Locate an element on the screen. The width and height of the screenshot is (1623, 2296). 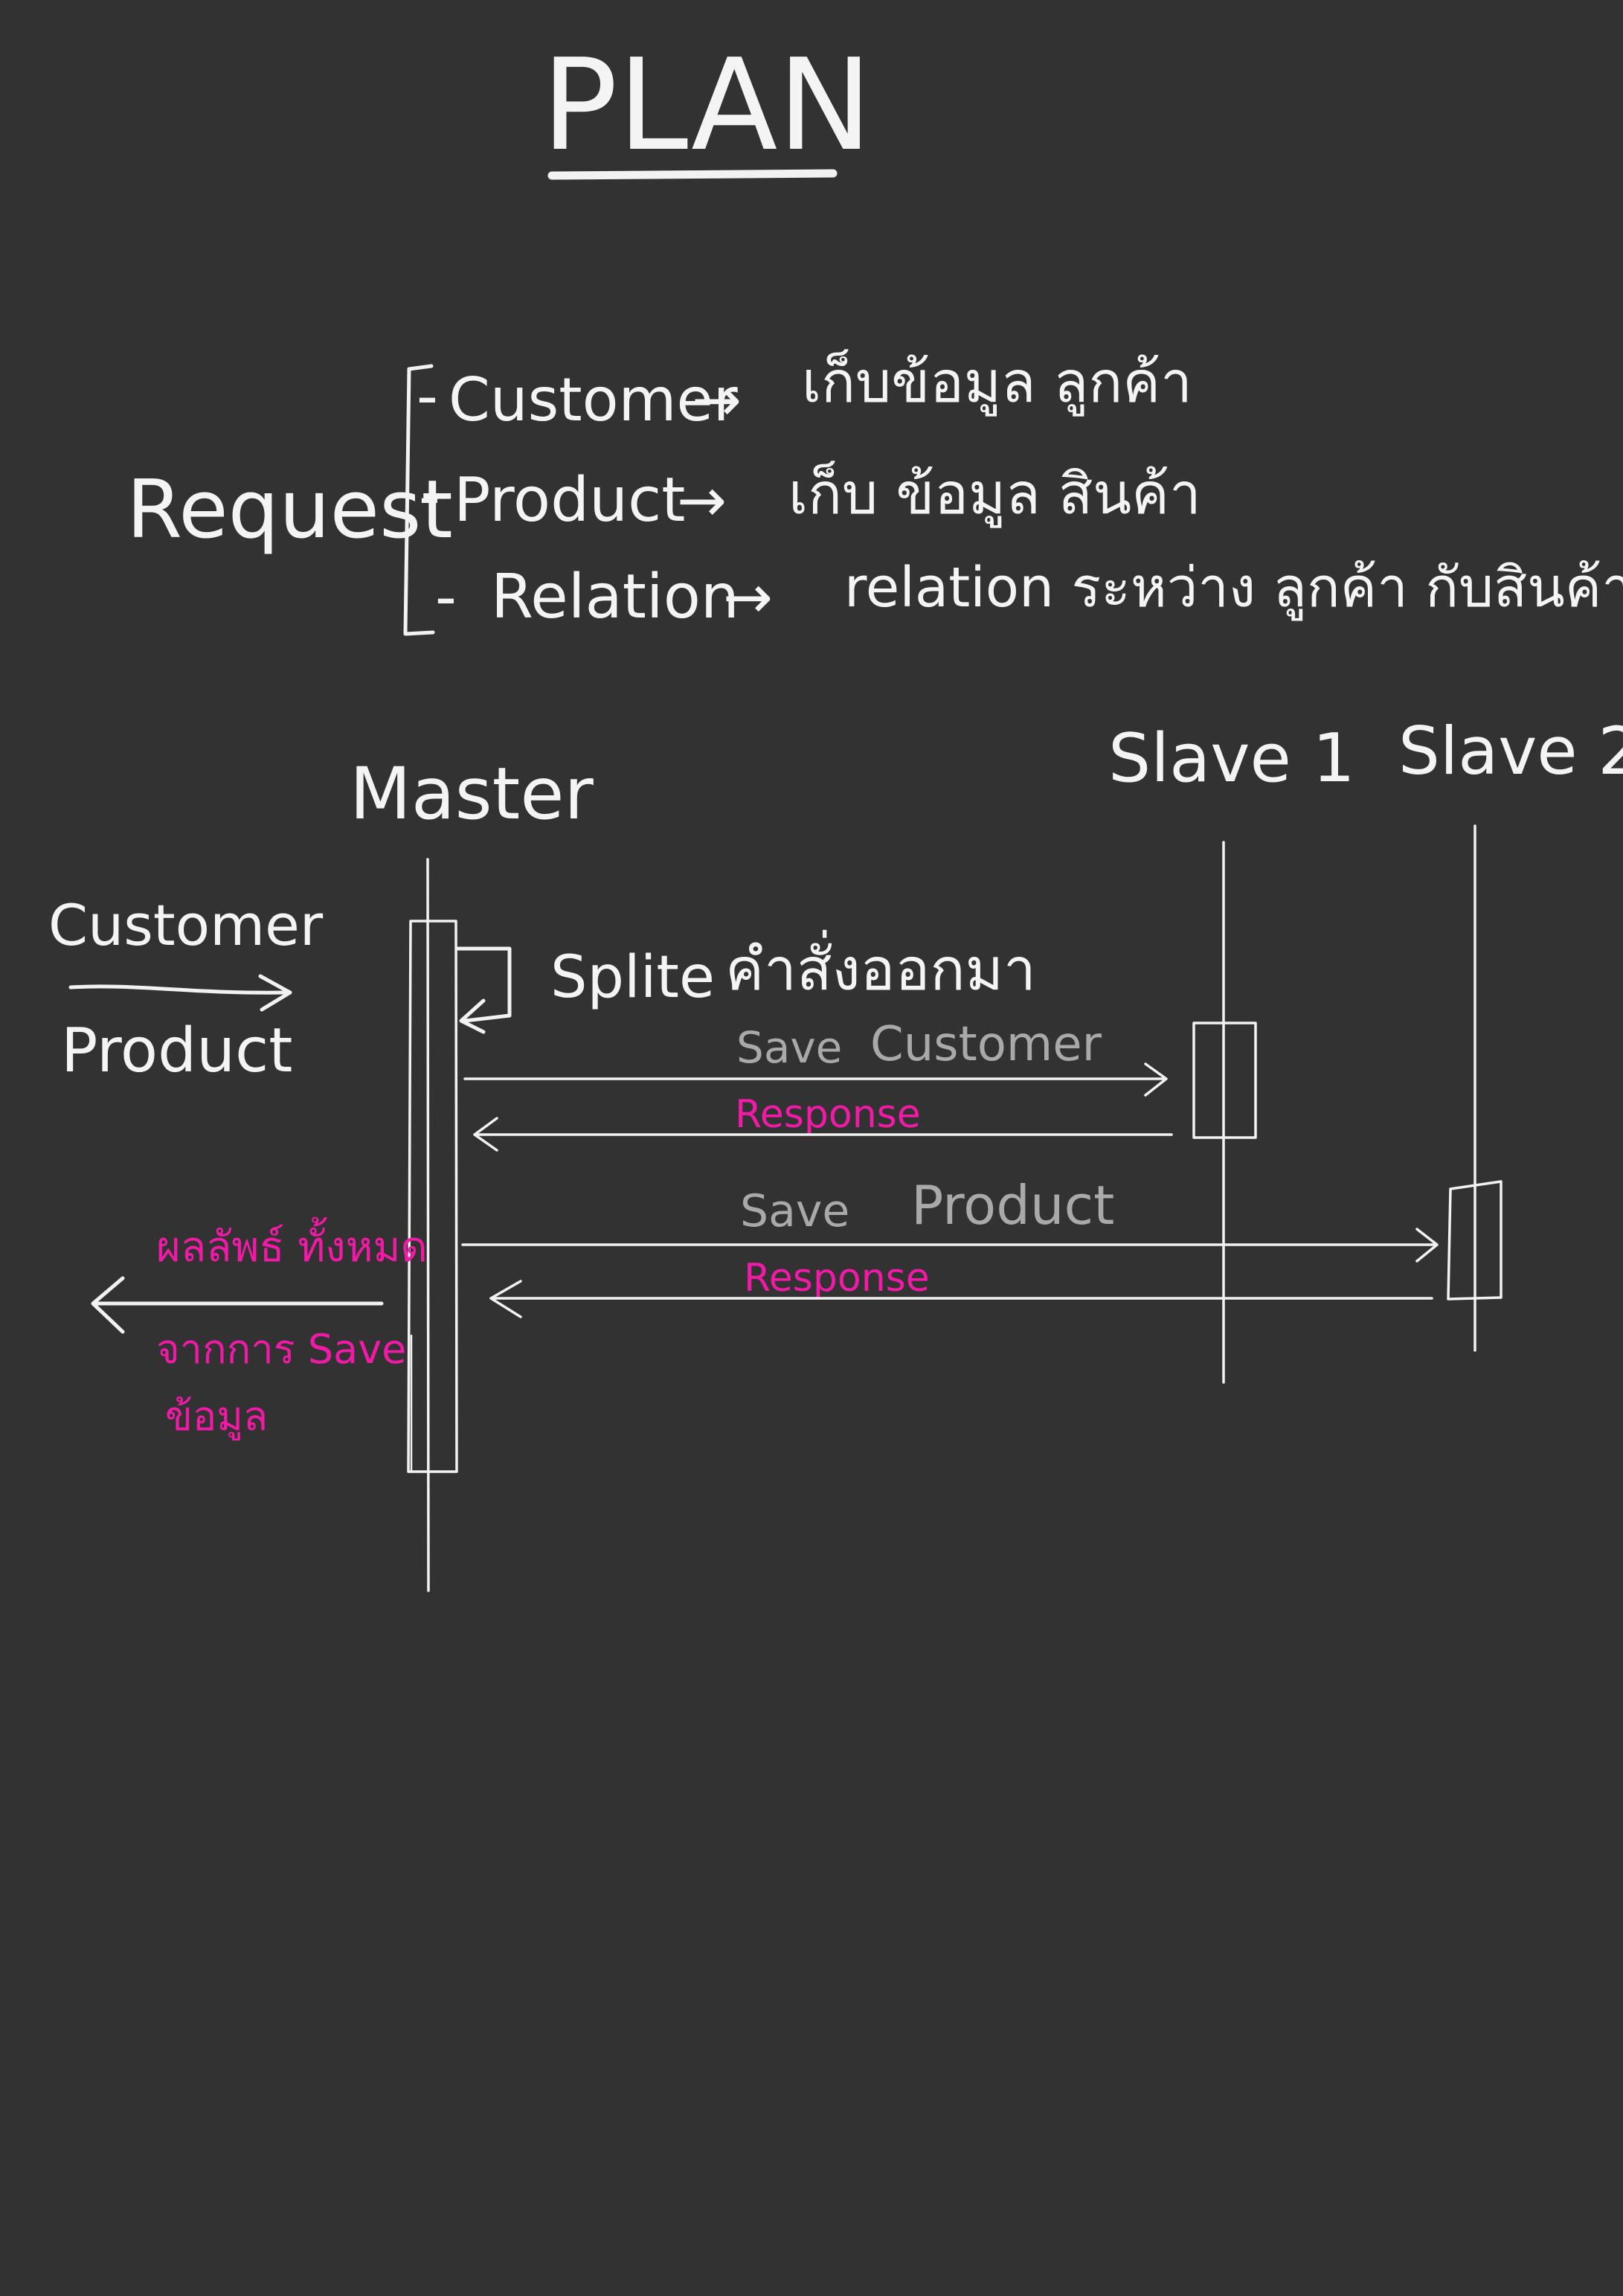
result-line2: จากการ Save is located at coordinates (281, 1349).